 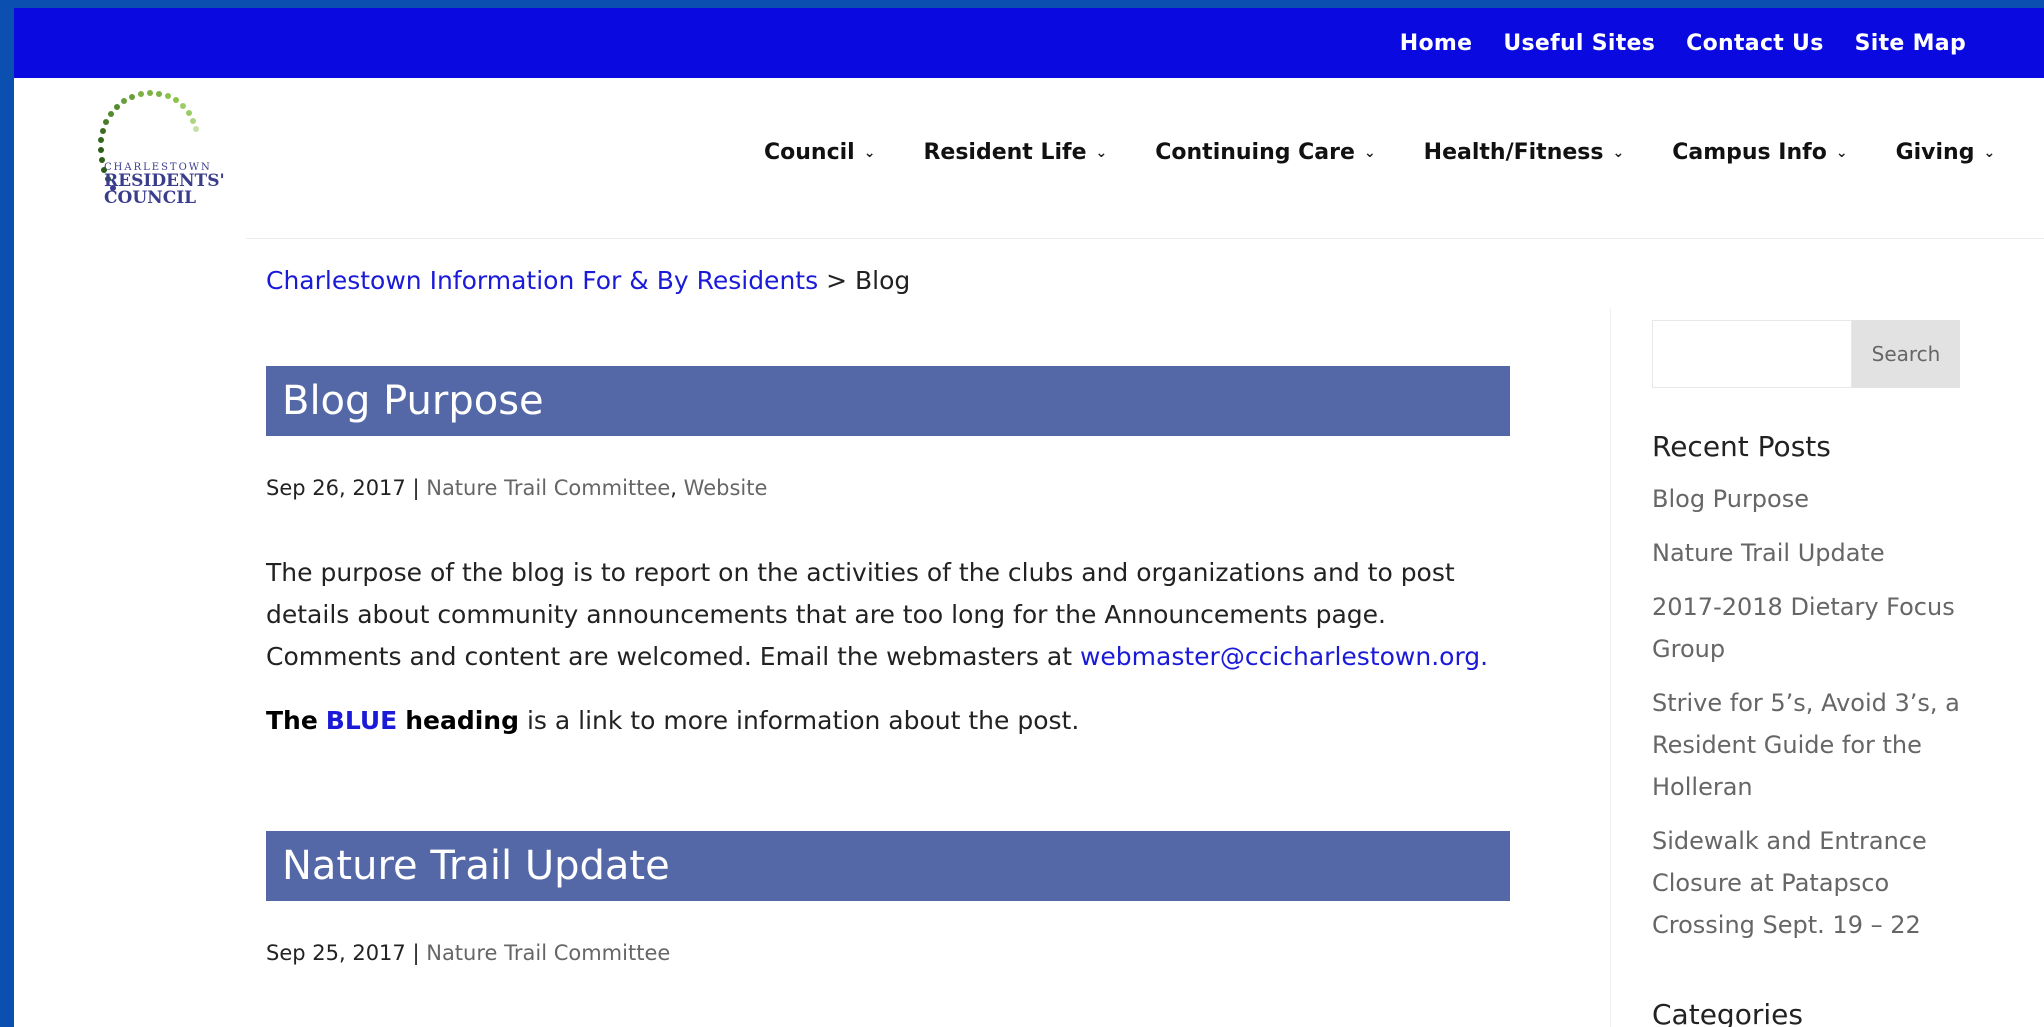 What do you see at coordinates (292, 720) in the screenshot?
I see `note-prefix: The` at bounding box center [292, 720].